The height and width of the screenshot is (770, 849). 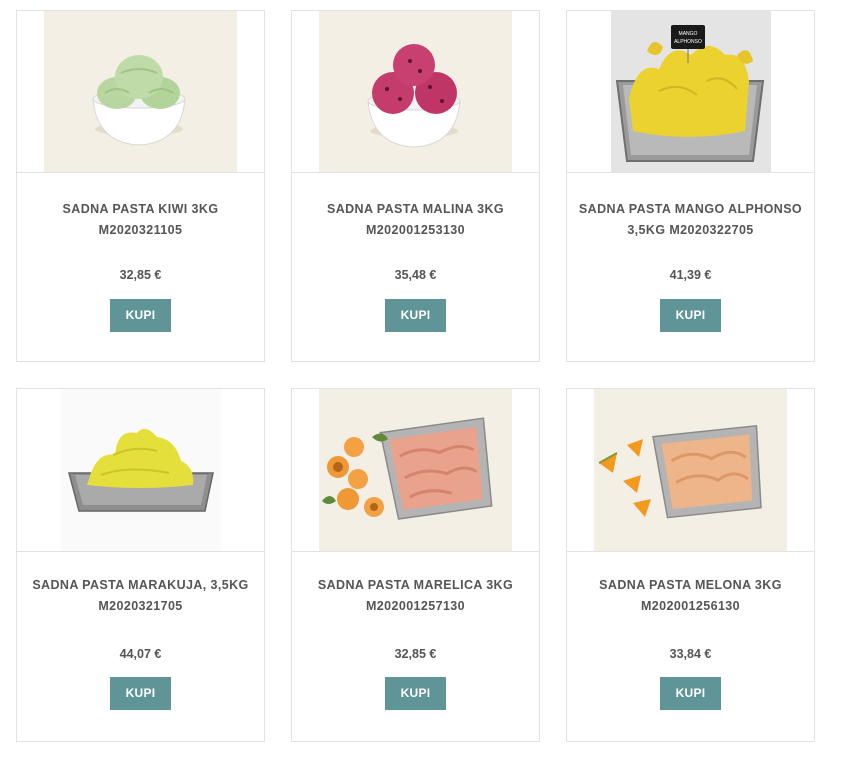 What do you see at coordinates (690, 92) in the screenshot?
I see `product-image-mango: MANGO ALPHONSO` at bounding box center [690, 92].